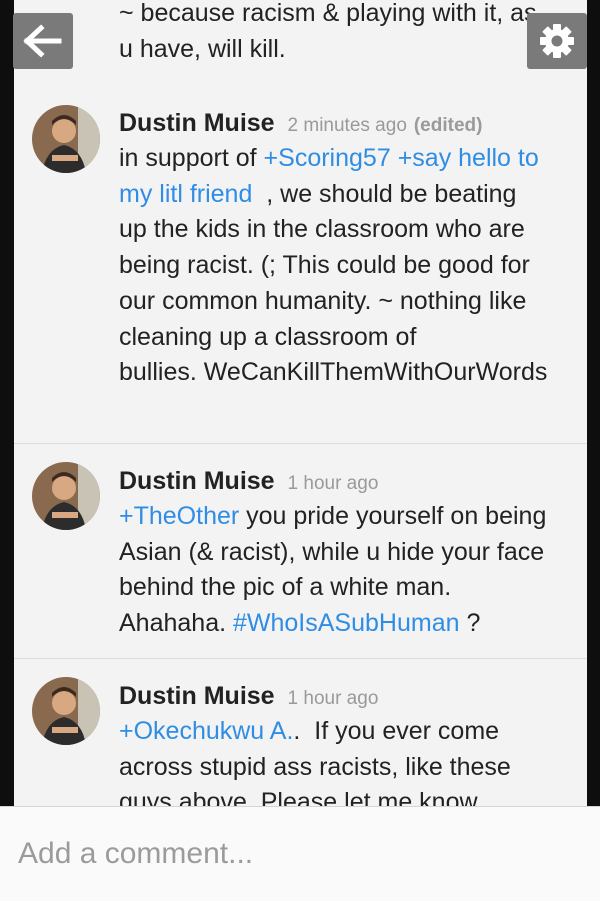 Image resolution: width=600 pixels, height=901 pixels. What do you see at coordinates (327, 158) in the screenshot?
I see `mention-link: +Scoring57` at bounding box center [327, 158].